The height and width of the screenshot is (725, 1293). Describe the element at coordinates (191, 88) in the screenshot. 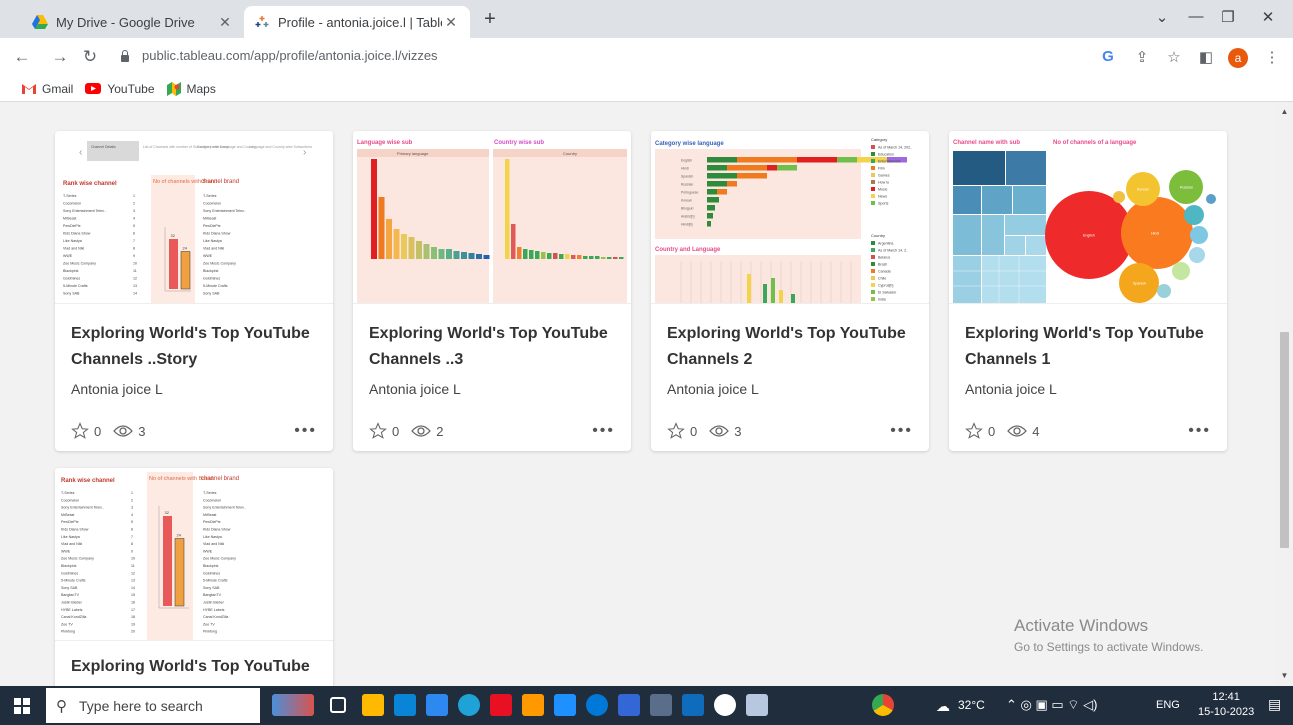

I see `bookmark-maps: Maps` at that location.